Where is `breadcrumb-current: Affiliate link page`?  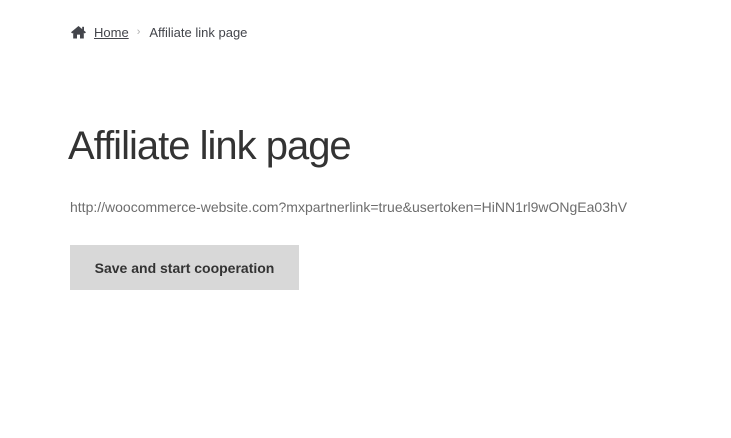
breadcrumb-current: Affiliate link page is located at coordinates (198, 32).